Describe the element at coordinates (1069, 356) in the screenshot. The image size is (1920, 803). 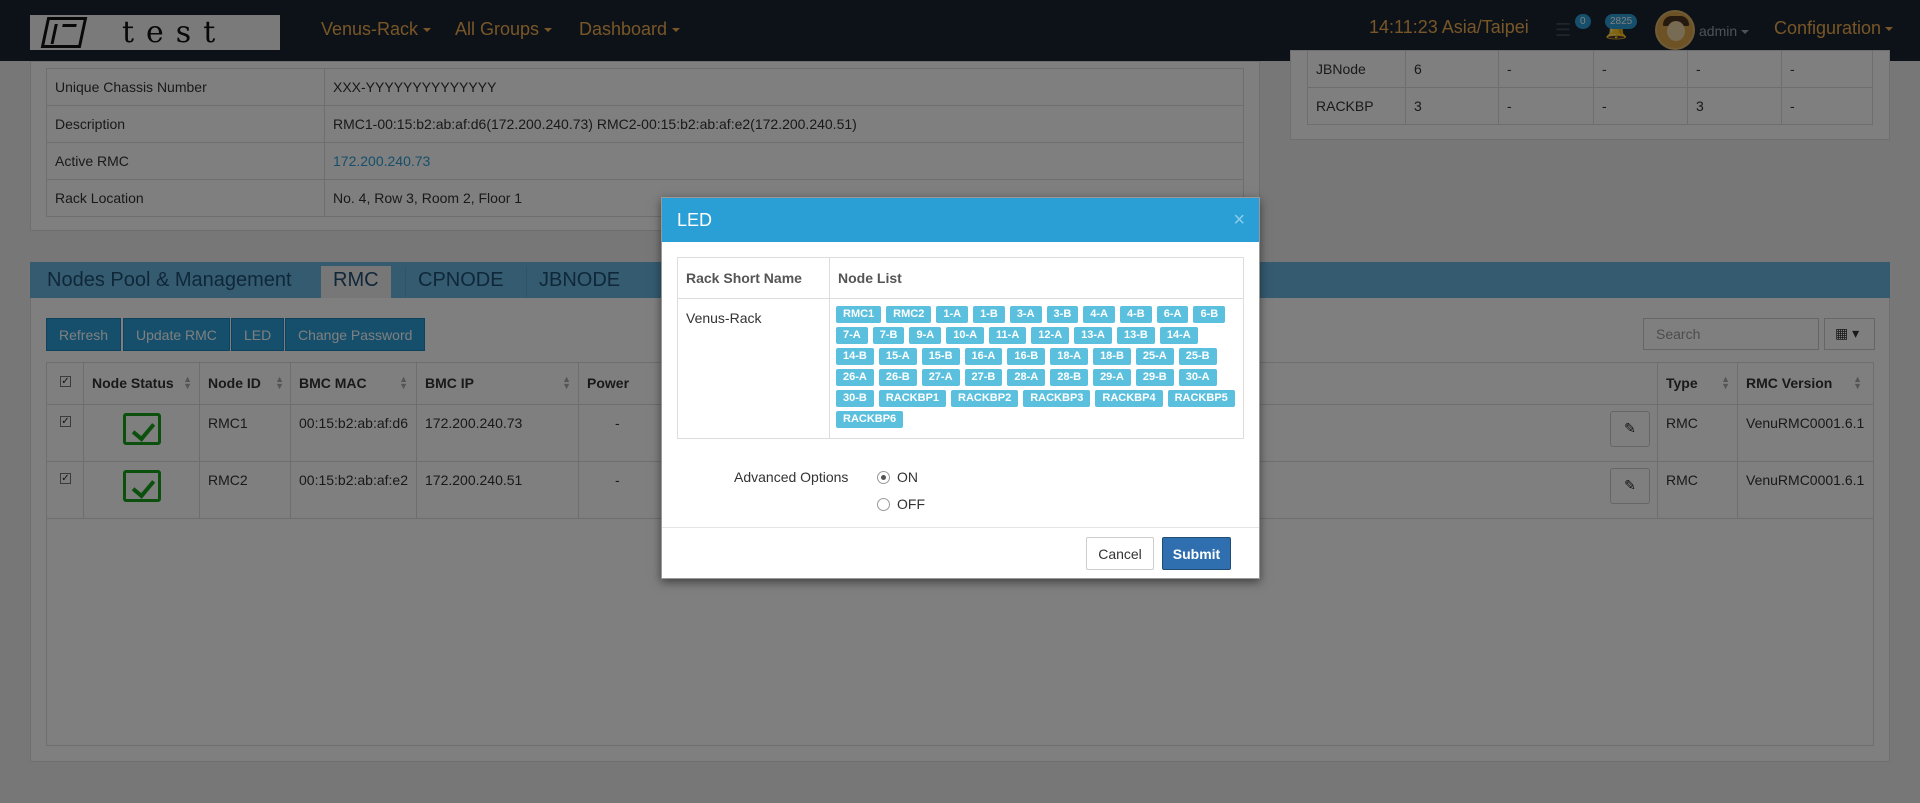
I see `node-tag: 18-A` at that location.